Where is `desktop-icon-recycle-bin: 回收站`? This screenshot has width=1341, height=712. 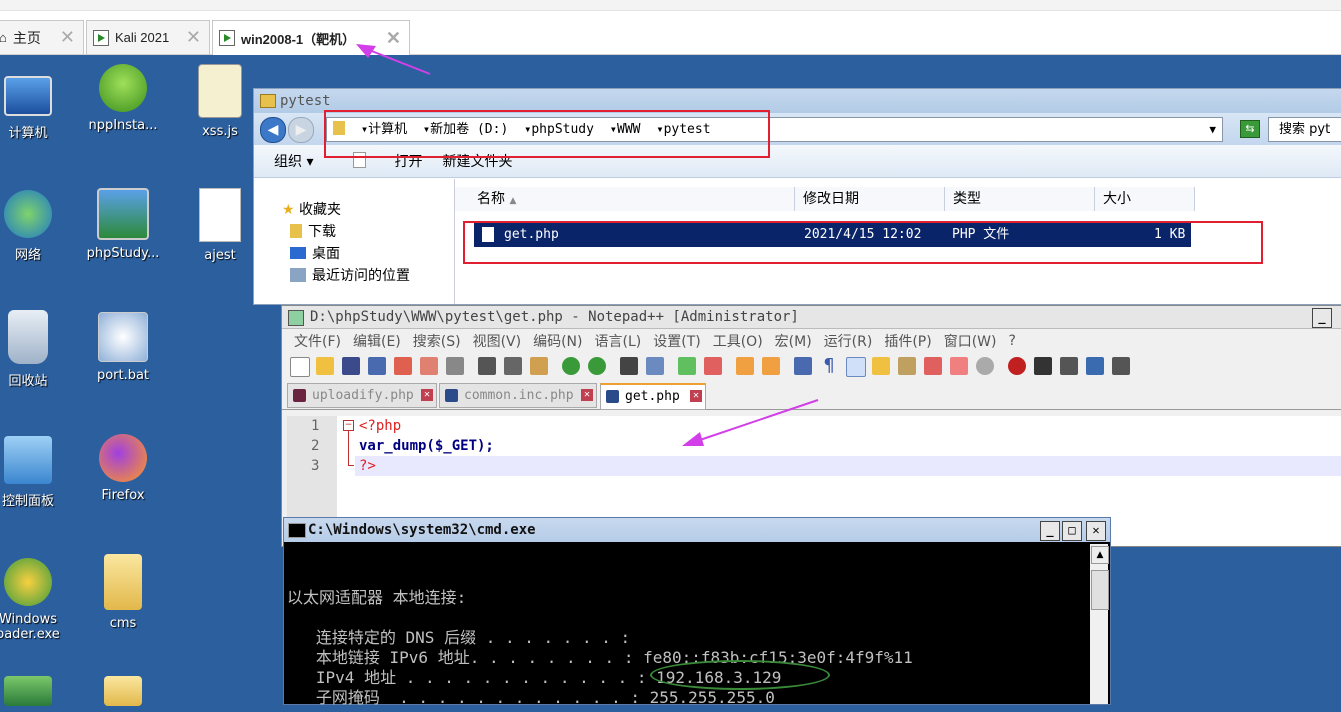
desktop-icon-recycle-bin: 回收站 is located at coordinates (38, 349).